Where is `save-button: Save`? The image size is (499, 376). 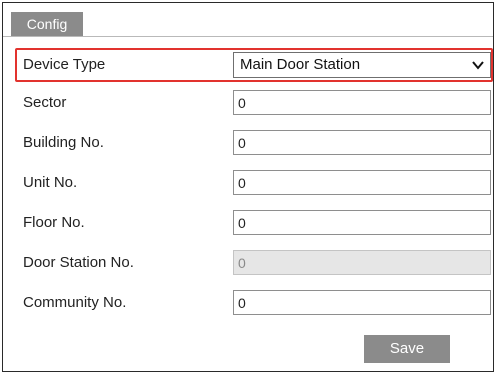 save-button: Save is located at coordinates (407, 349).